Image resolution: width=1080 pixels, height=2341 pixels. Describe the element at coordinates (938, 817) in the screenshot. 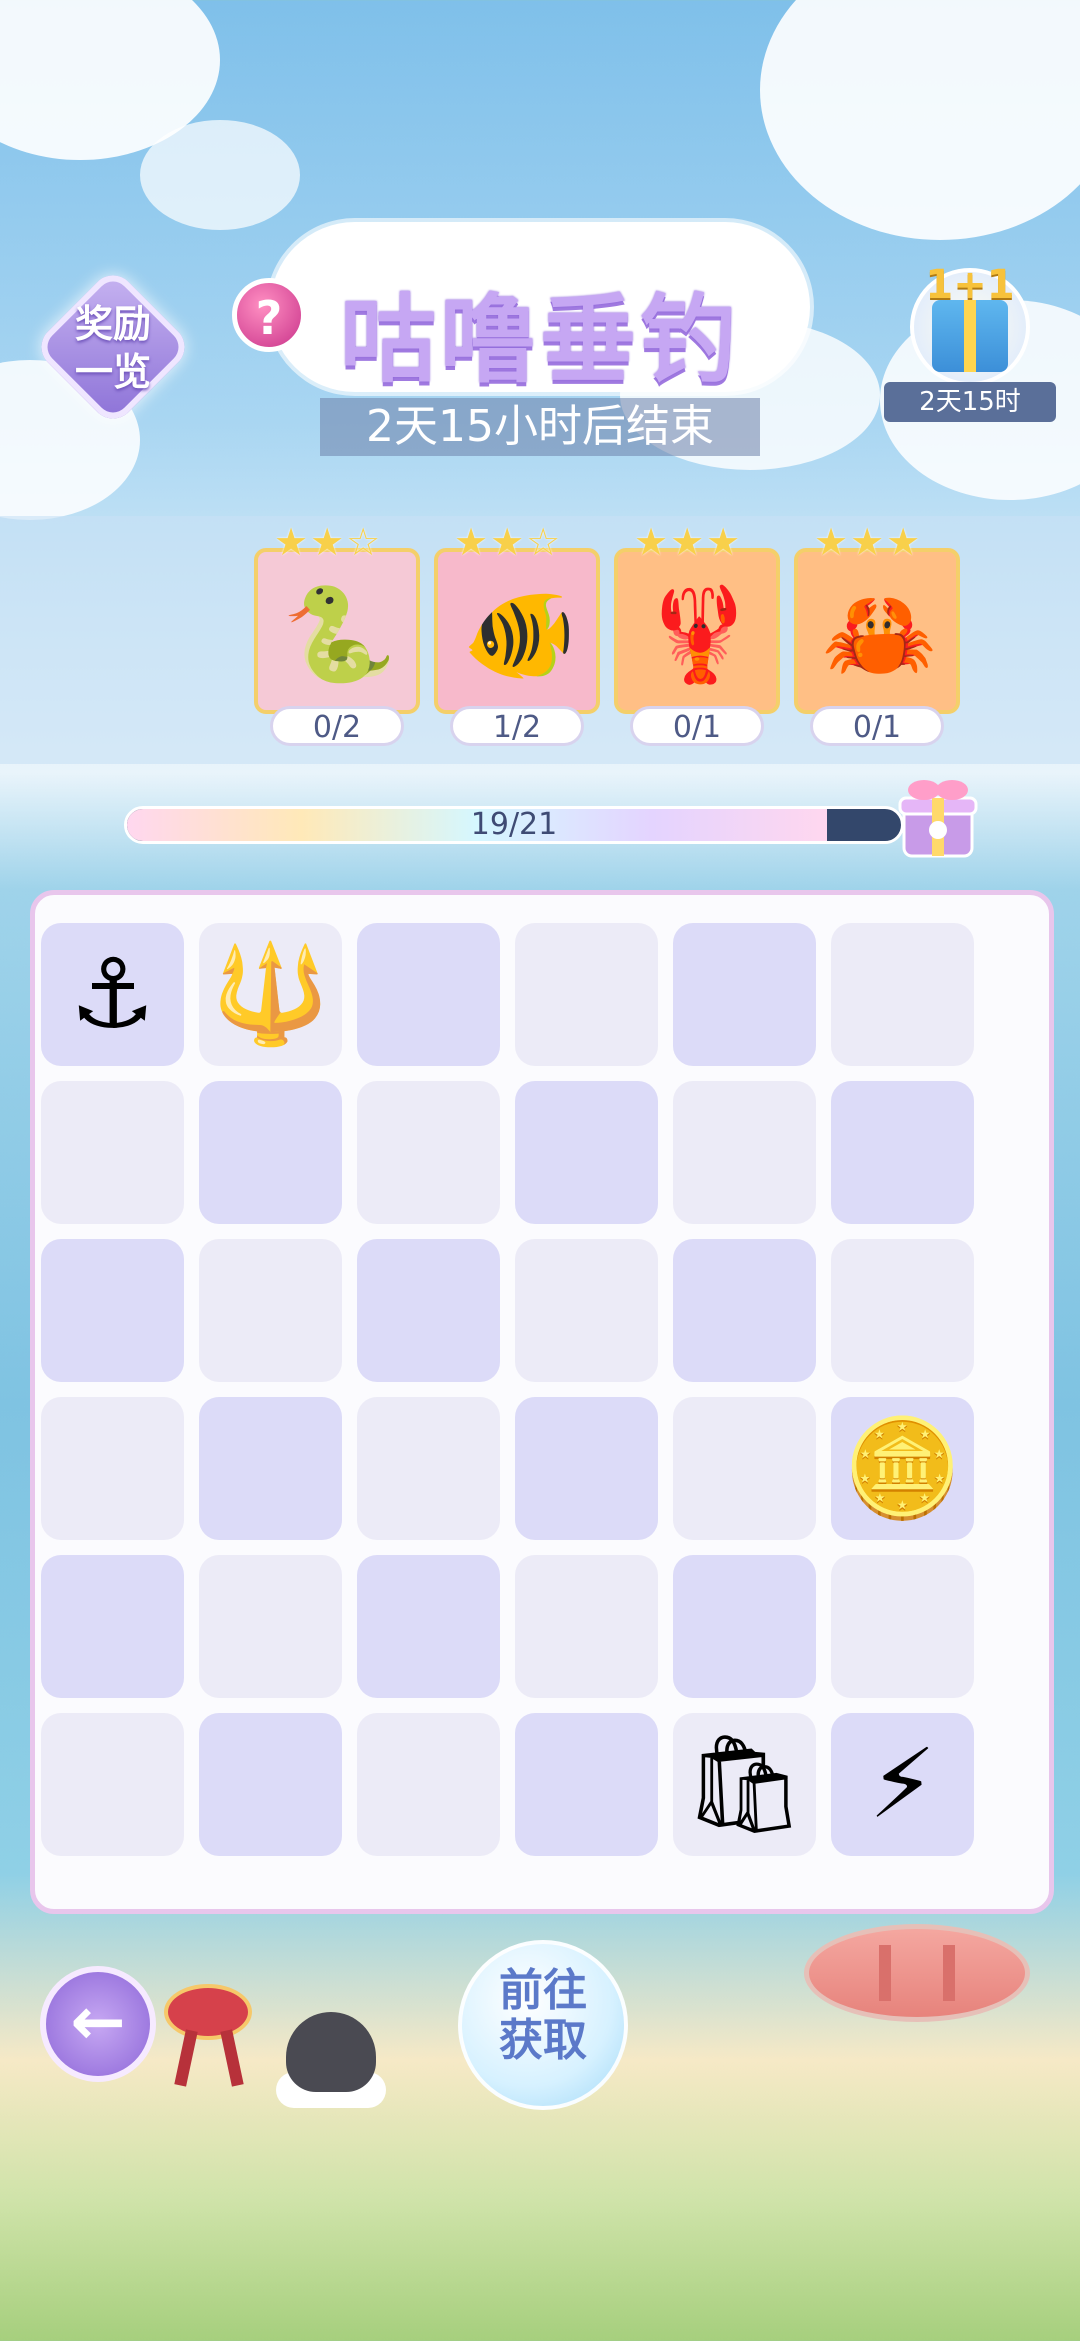

I see `progress-gift-icon` at that location.